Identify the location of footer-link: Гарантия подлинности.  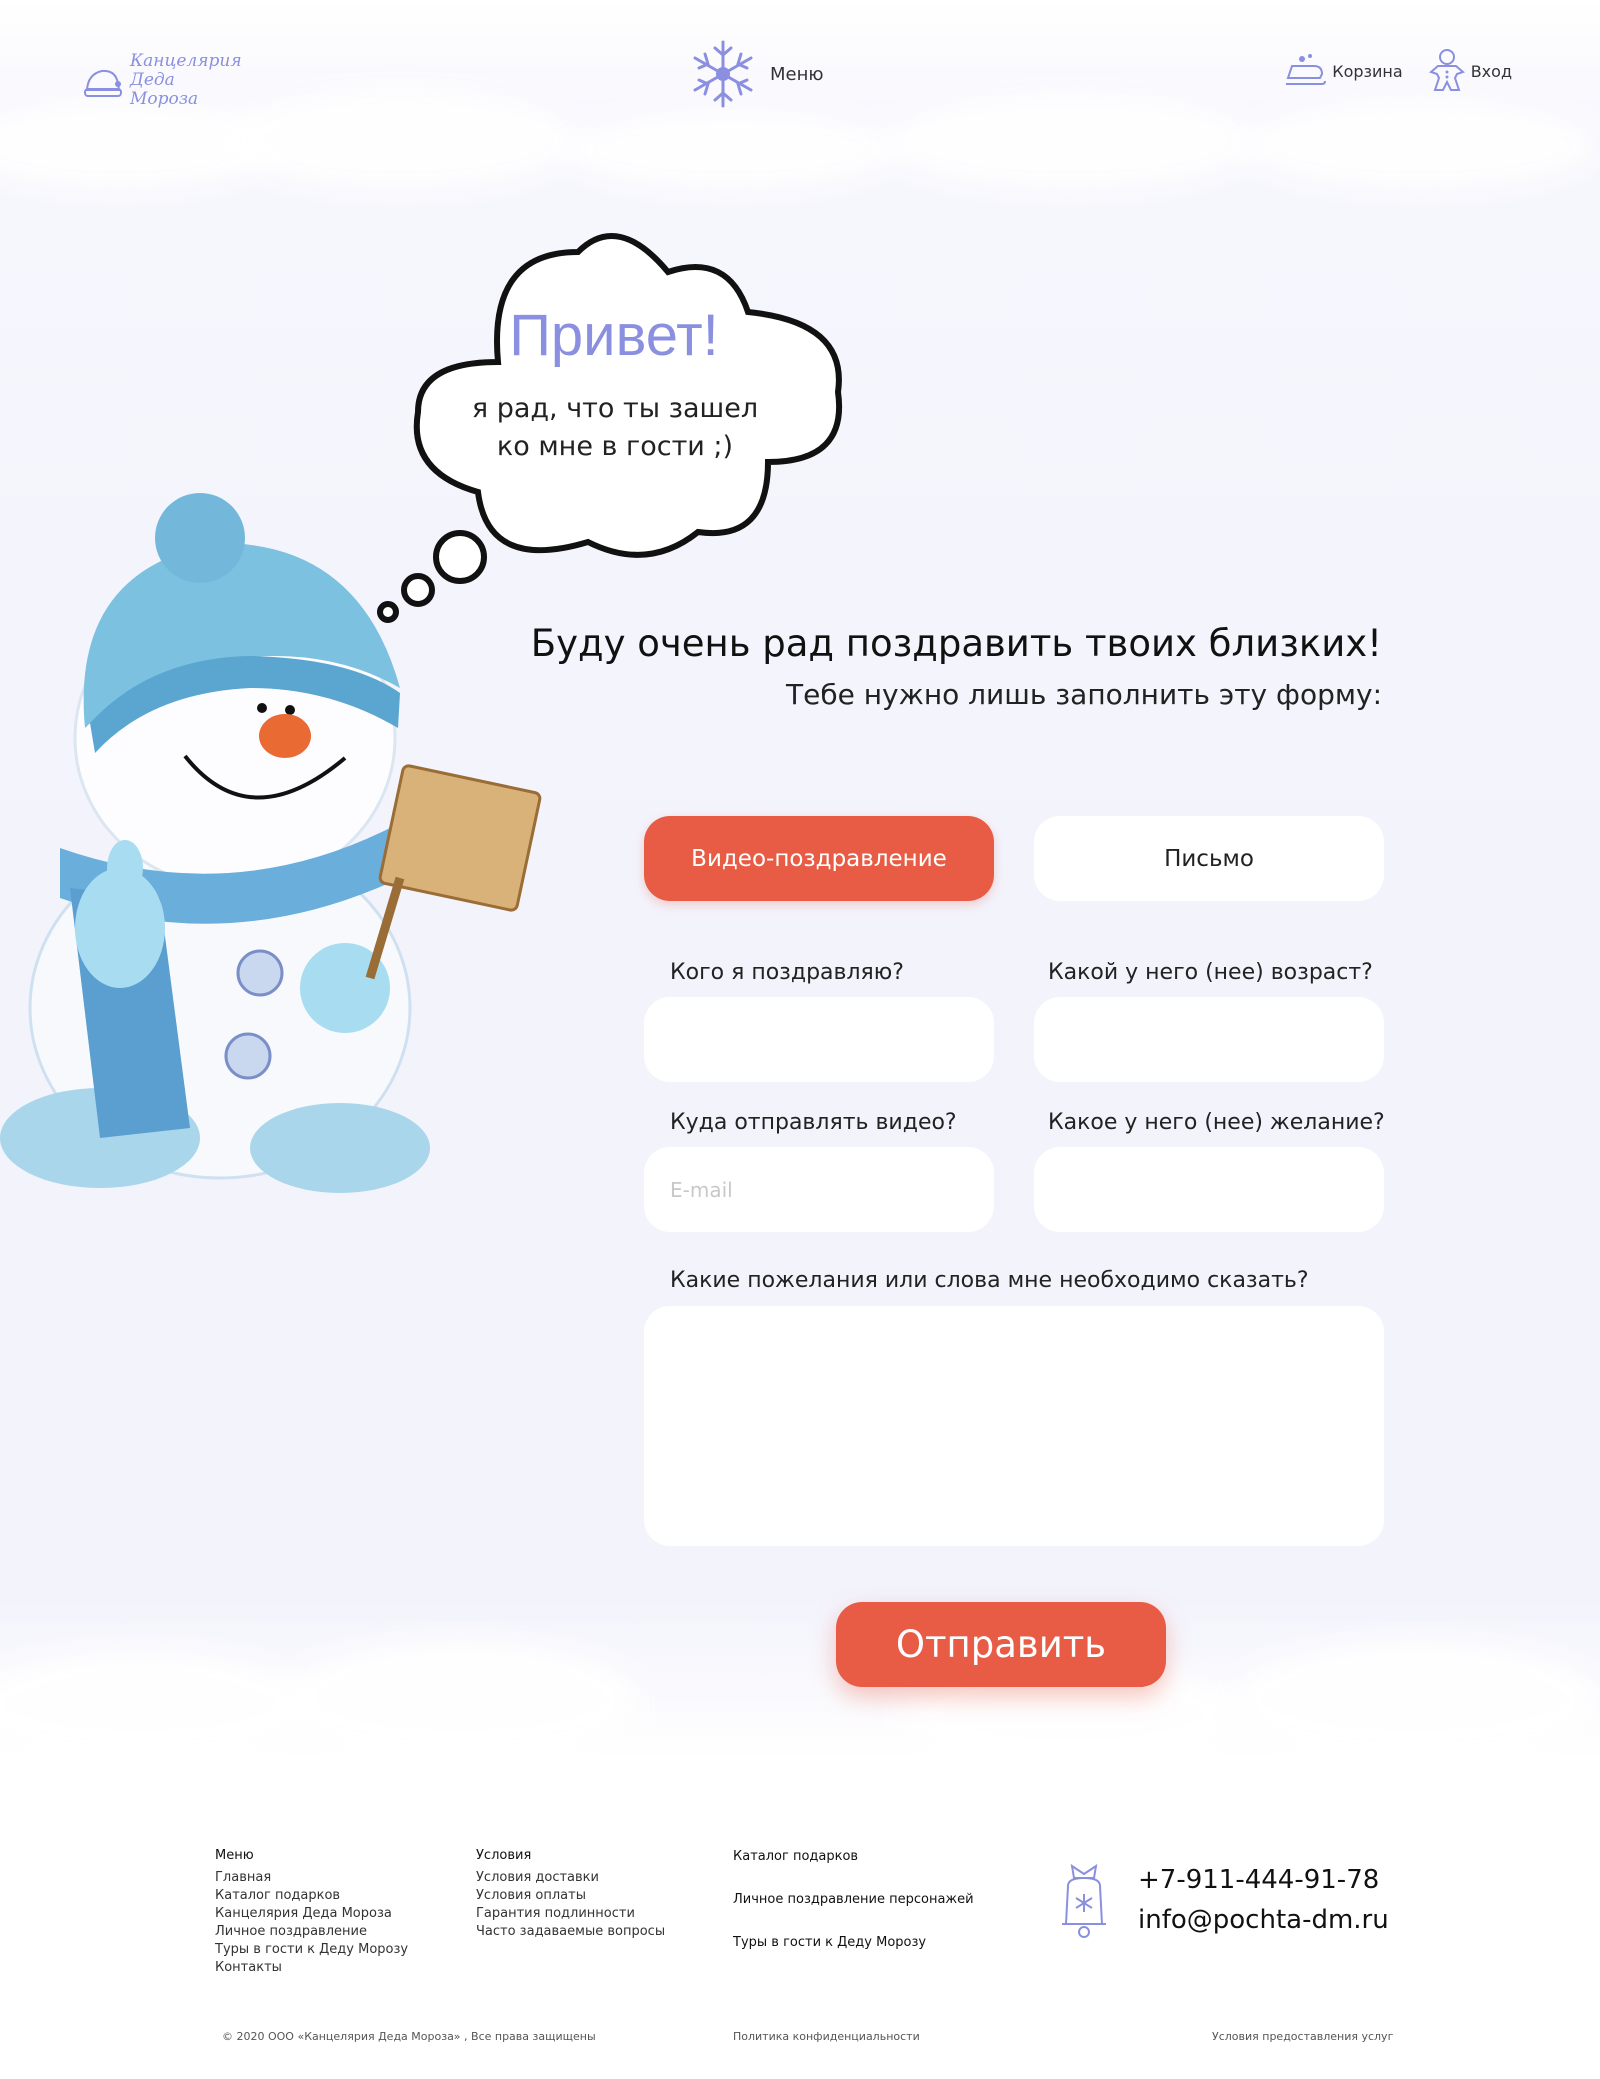
(570, 1914).